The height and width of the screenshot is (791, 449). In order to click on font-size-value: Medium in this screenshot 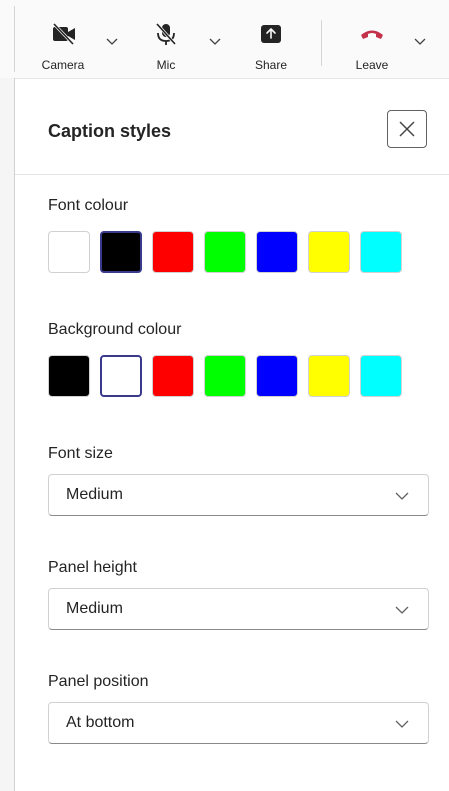, I will do `click(94, 494)`.